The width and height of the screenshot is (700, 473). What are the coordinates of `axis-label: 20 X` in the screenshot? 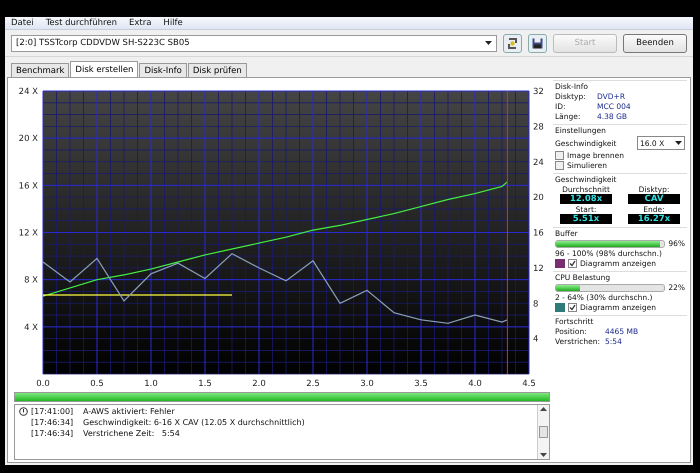 It's located at (28, 139).